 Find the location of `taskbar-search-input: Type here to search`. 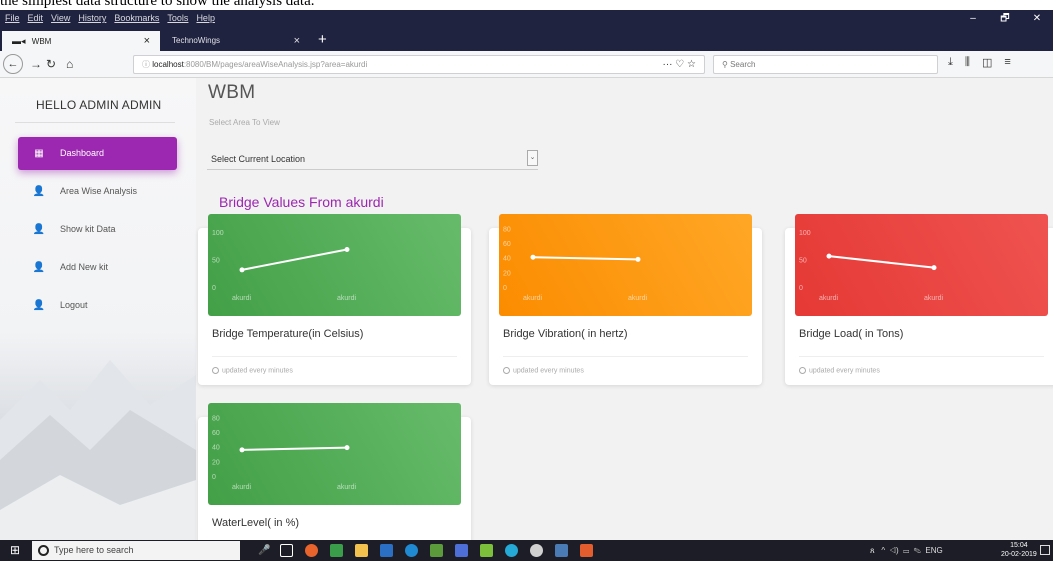

taskbar-search-input: Type here to search is located at coordinates (136, 550).